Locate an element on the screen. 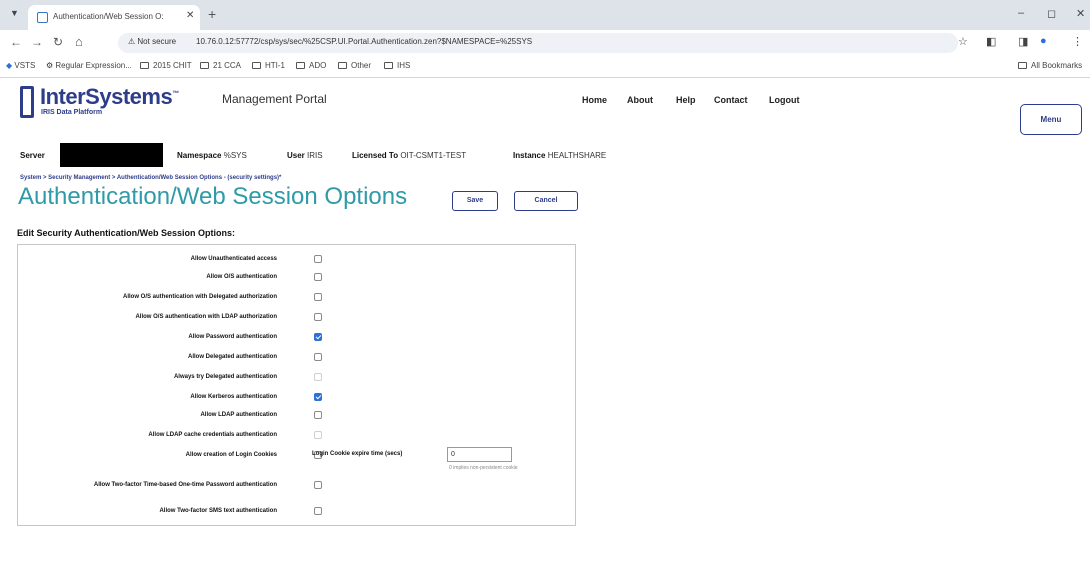 Image resolution: width=1090 pixels, height=586 pixels. forward-icon: → is located at coordinates (37, 42).